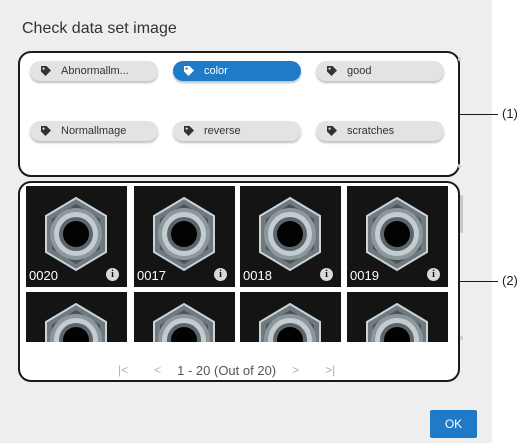 Image resolution: width=528 pixels, height=443 pixels. What do you see at coordinates (237, 71) in the screenshot?
I see `tag-chip: color` at bounding box center [237, 71].